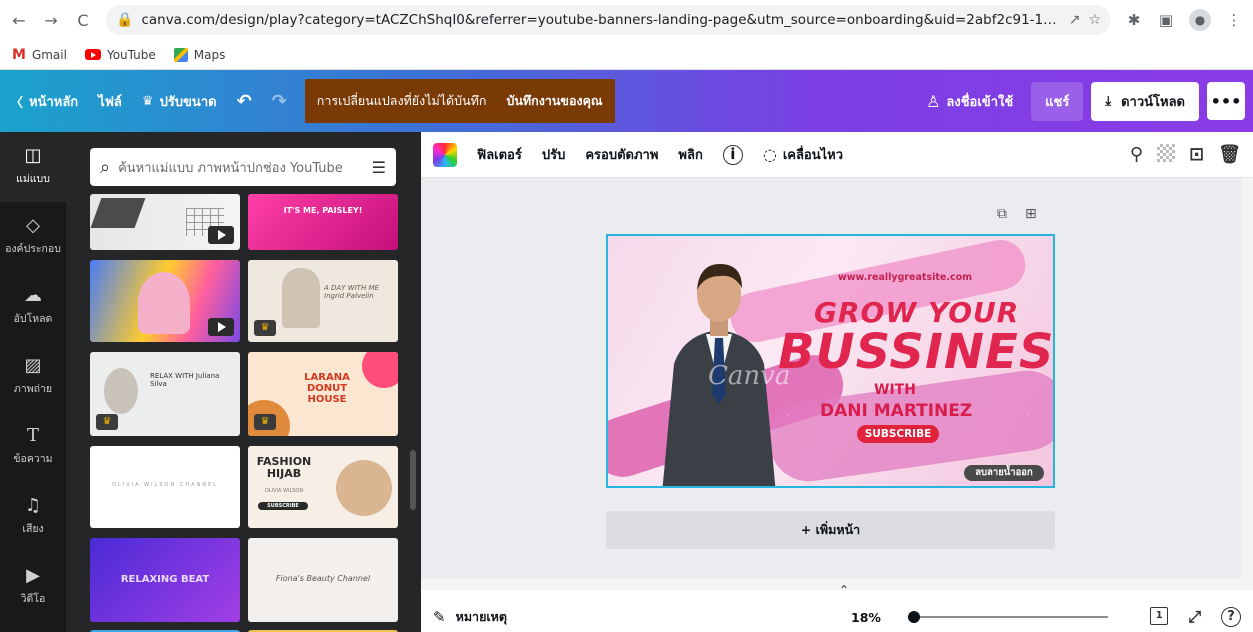  What do you see at coordinates (1136, 154) in the screenshot?
I see `paint-roller-icon: ⚲` at bounding box center [1136, 154].